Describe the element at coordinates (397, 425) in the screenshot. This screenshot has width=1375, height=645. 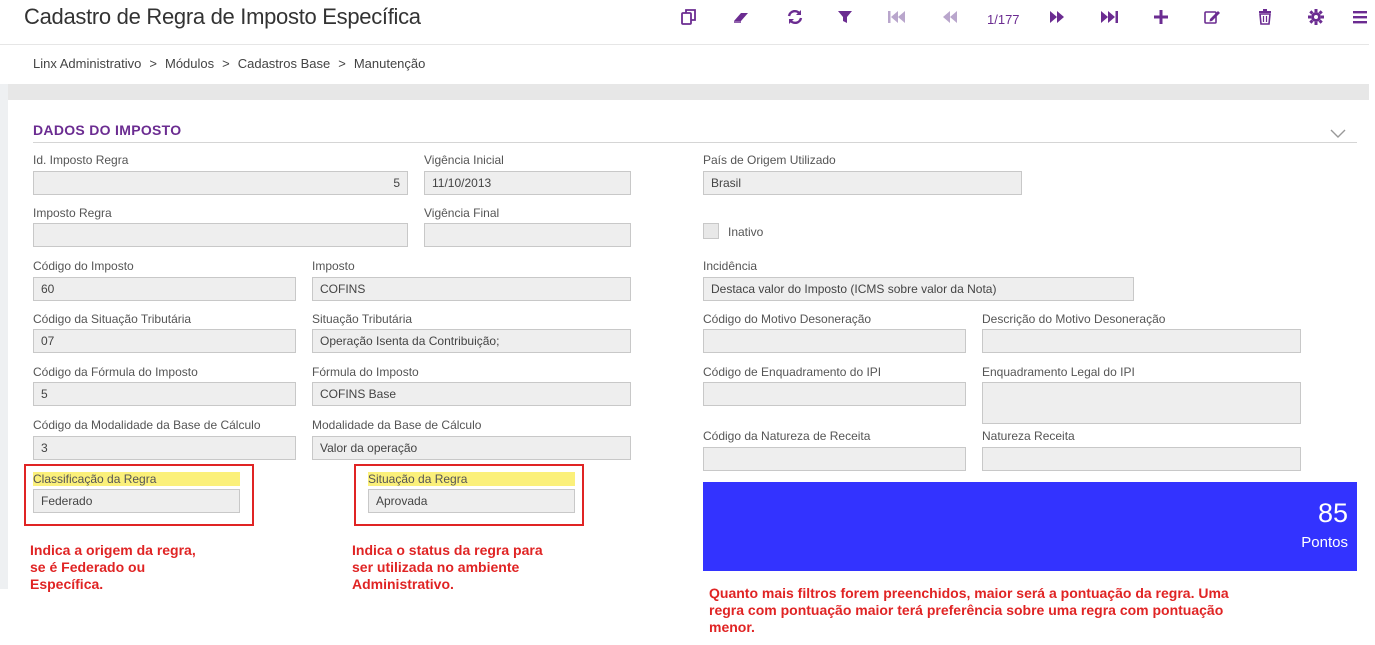
I see `modalidade-base-label: Modalidade da Base de Cálculo` at that location.